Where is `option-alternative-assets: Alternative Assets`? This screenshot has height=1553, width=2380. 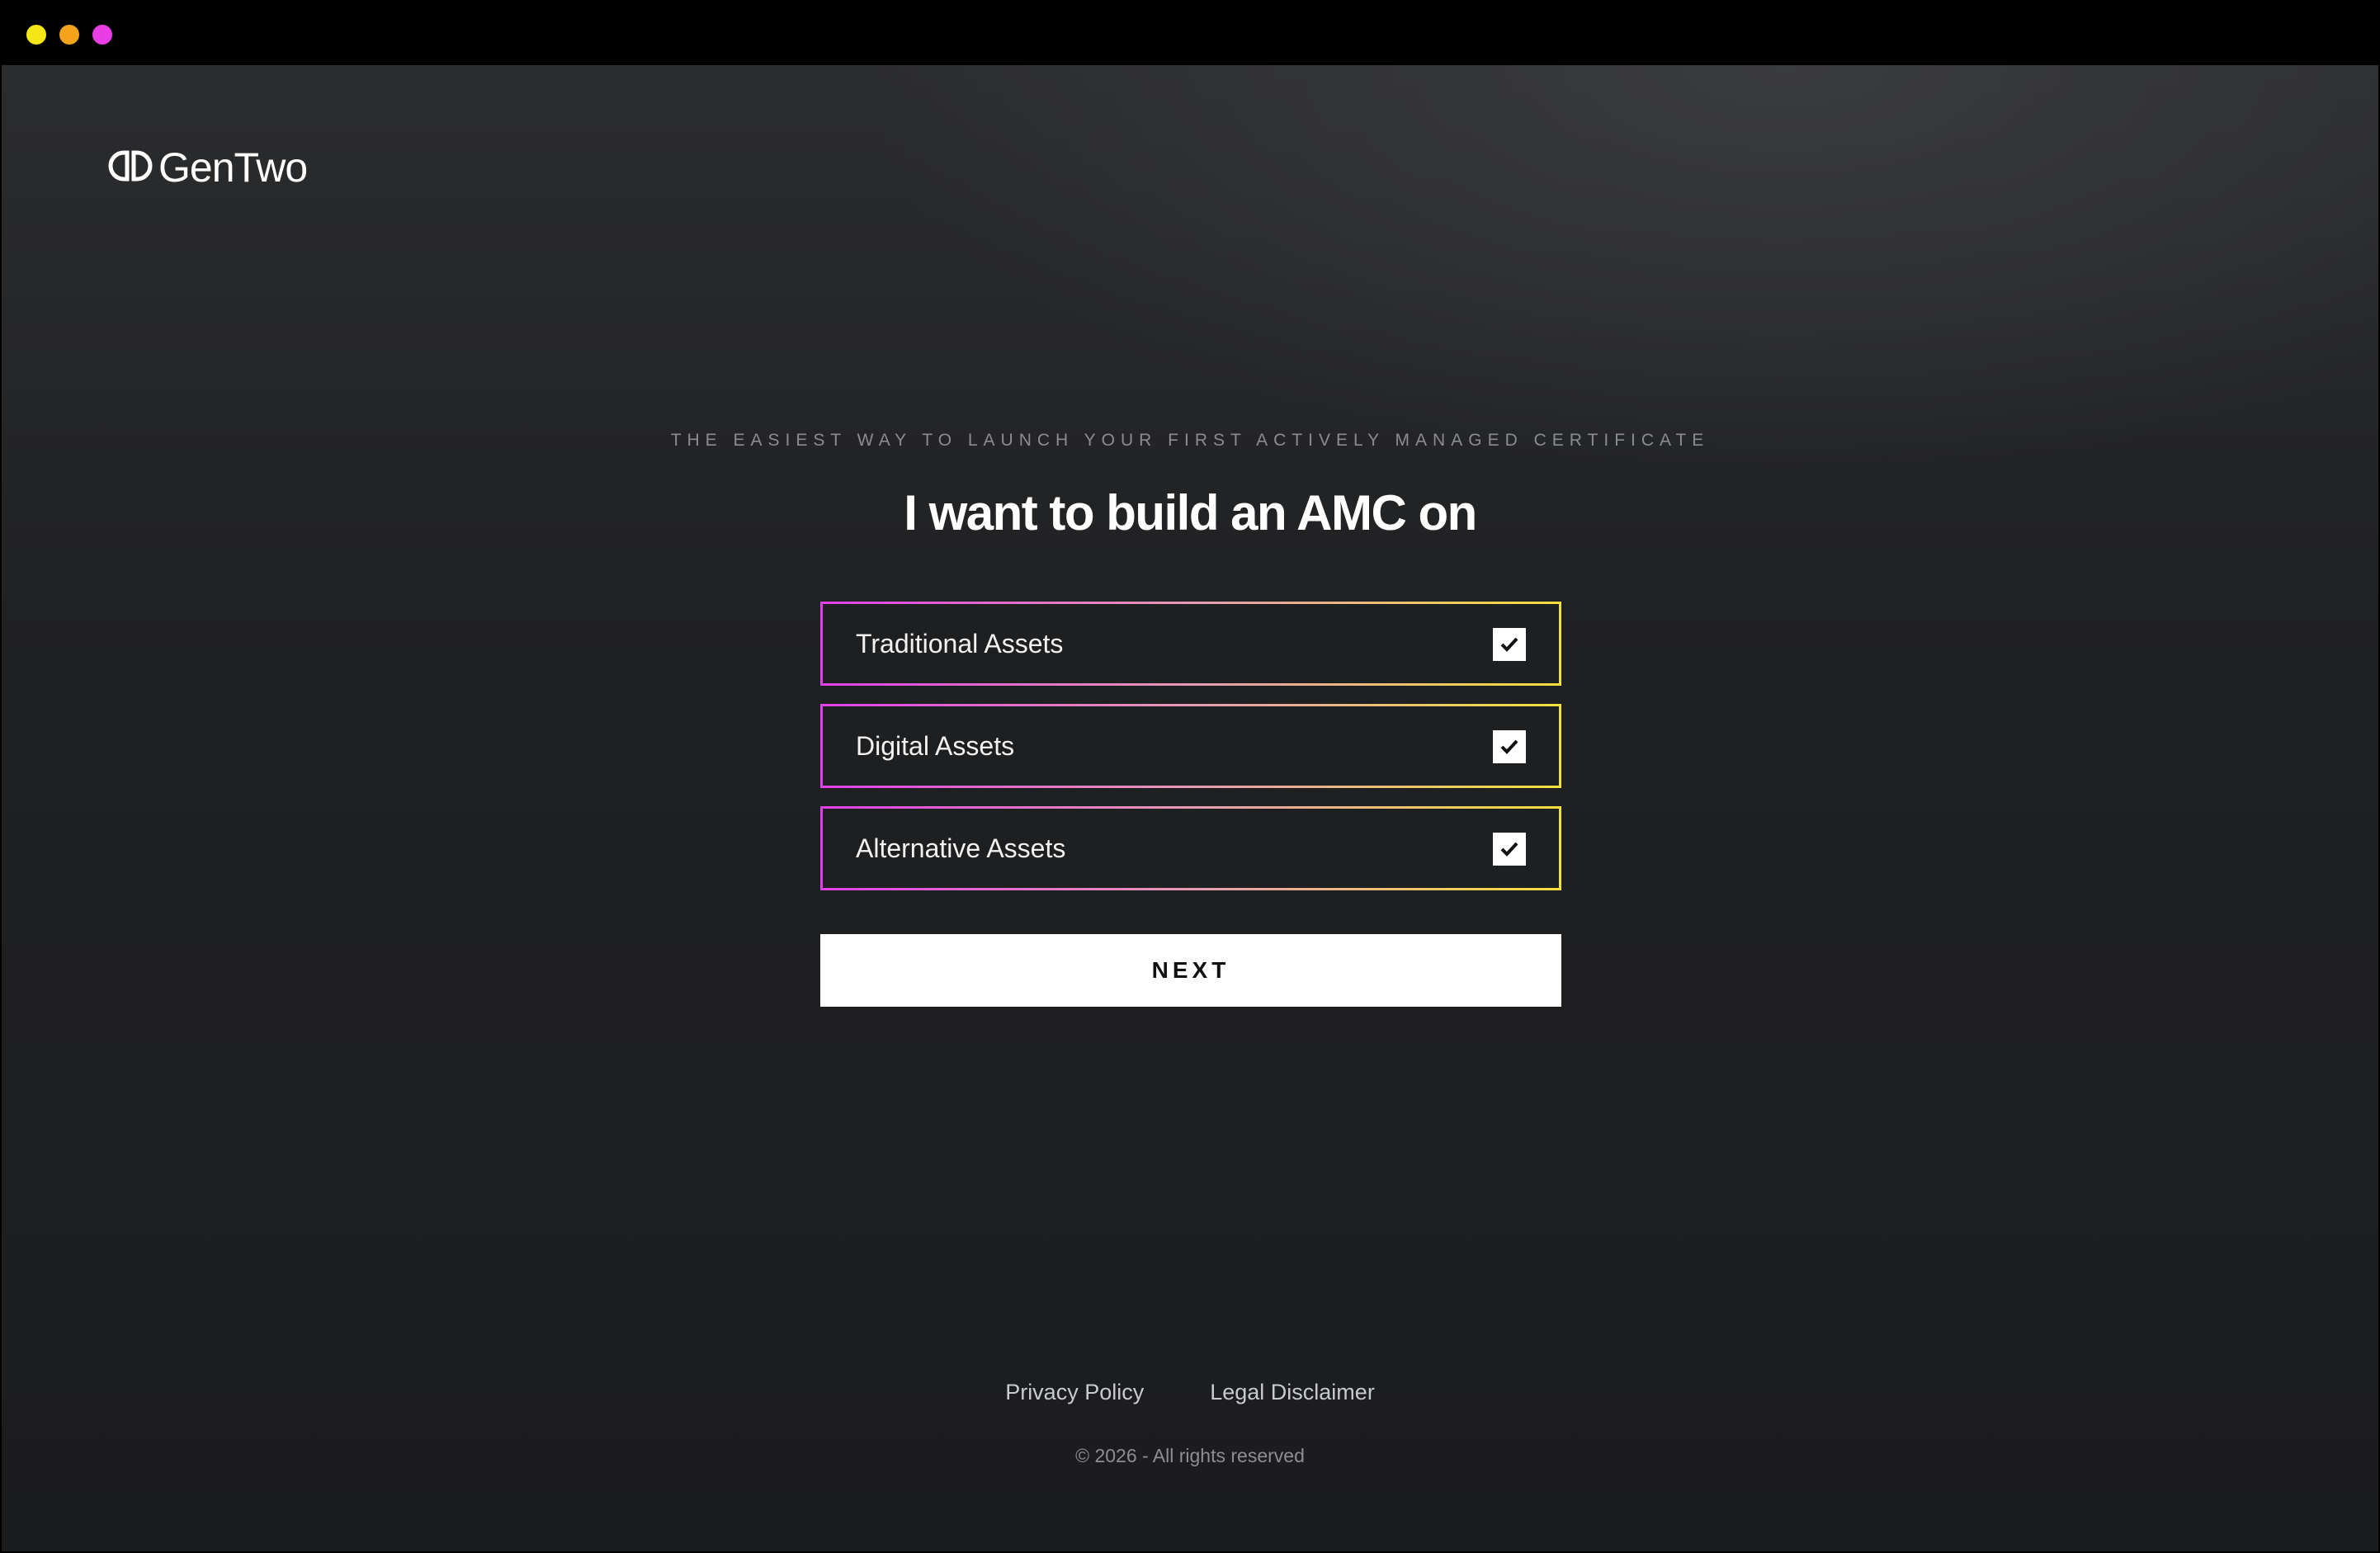
option-alternative-assets: Alternative Assets is located at coordinates (1190, 848).